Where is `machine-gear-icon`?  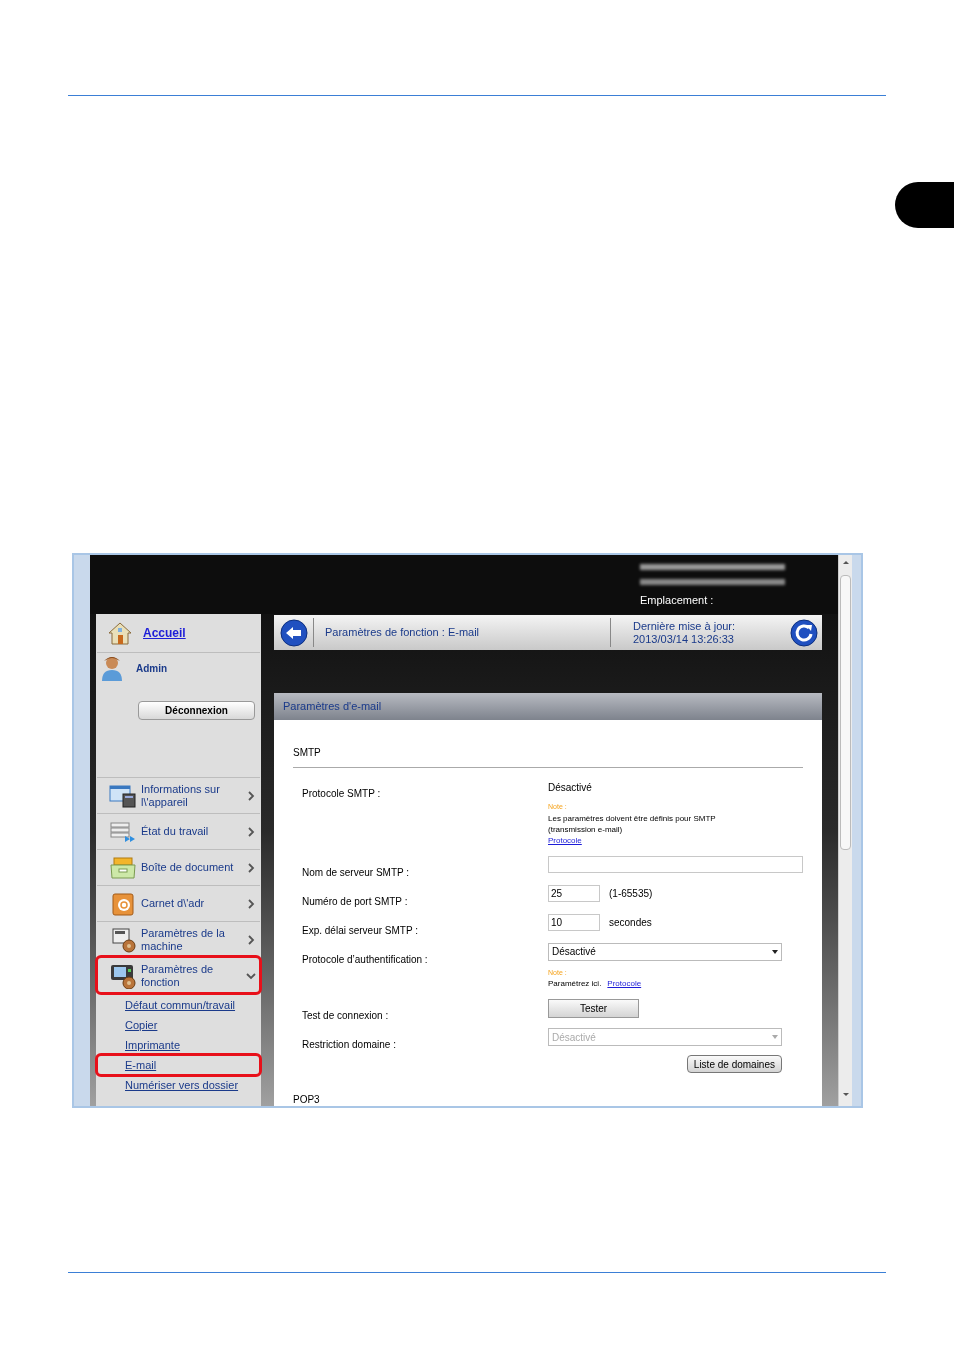
machine-gear-icon is located at coordinates (123, 939).